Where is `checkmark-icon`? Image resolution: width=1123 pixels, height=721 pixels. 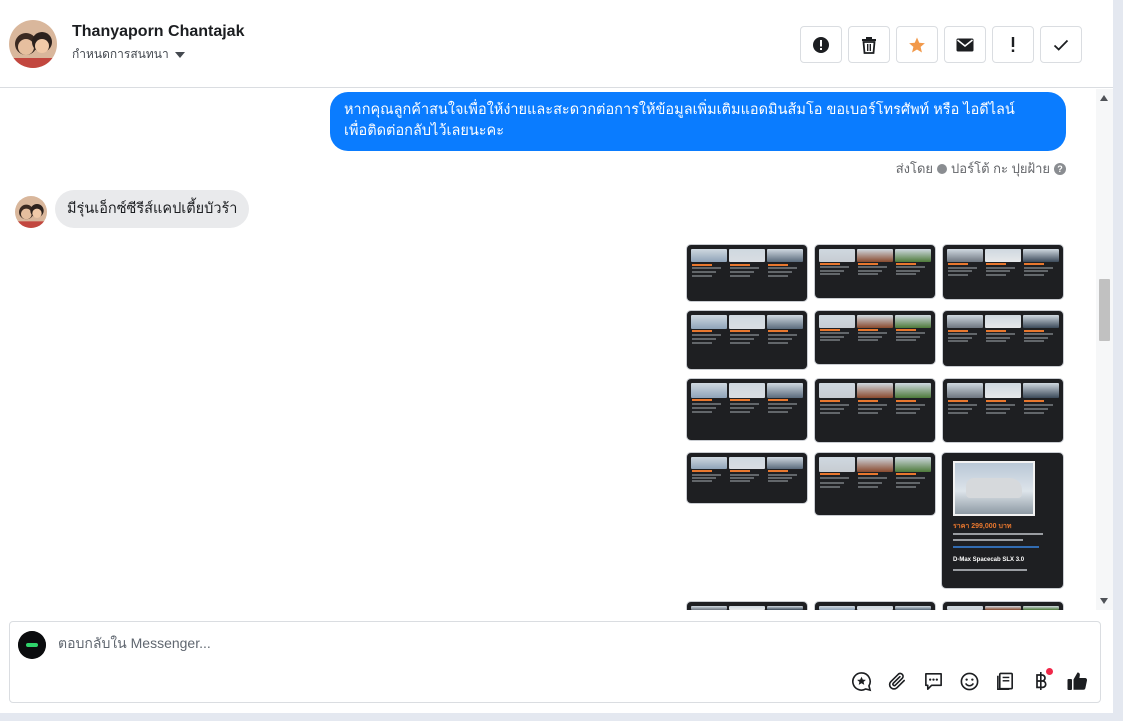
checkmark-icon is located at coordinates (1061, 45).